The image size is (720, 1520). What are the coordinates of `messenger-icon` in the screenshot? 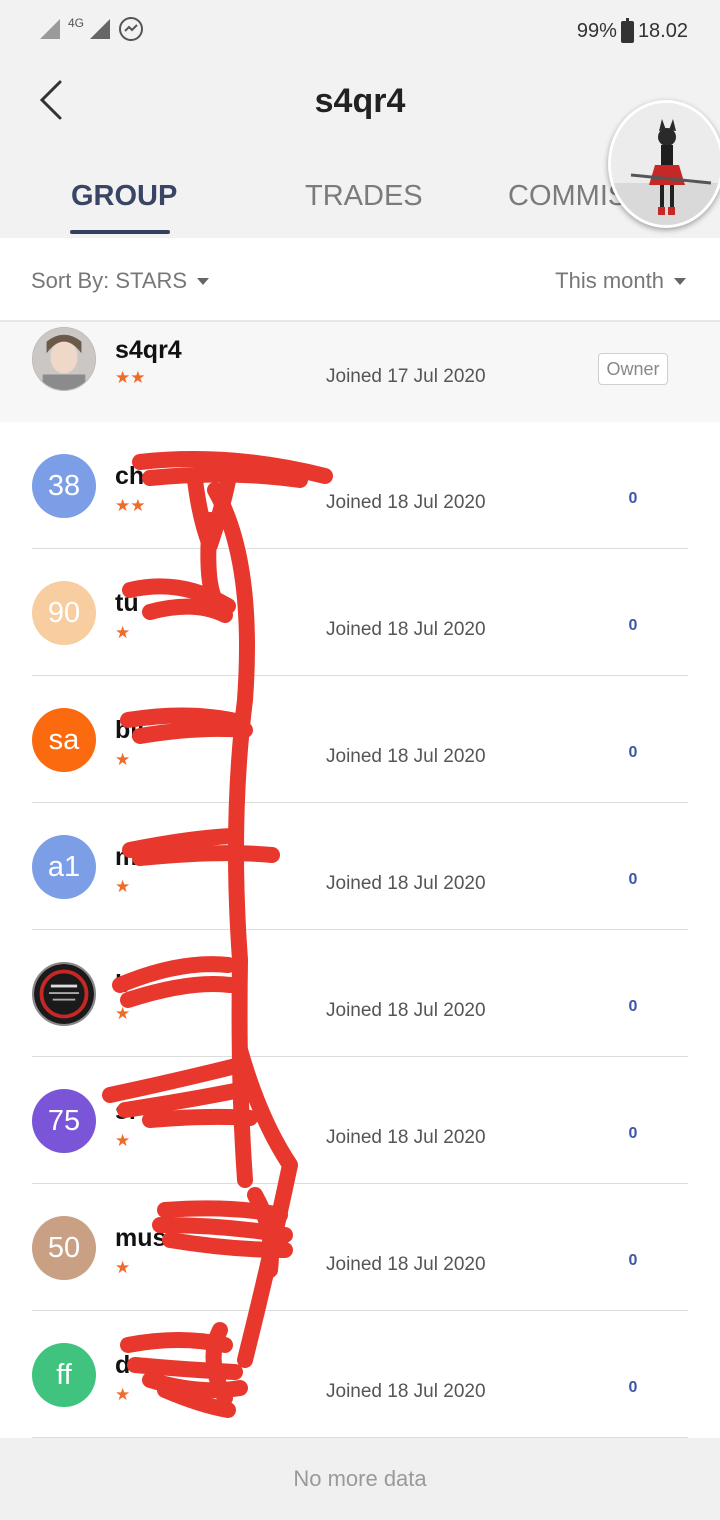 It's located at (131, 29).